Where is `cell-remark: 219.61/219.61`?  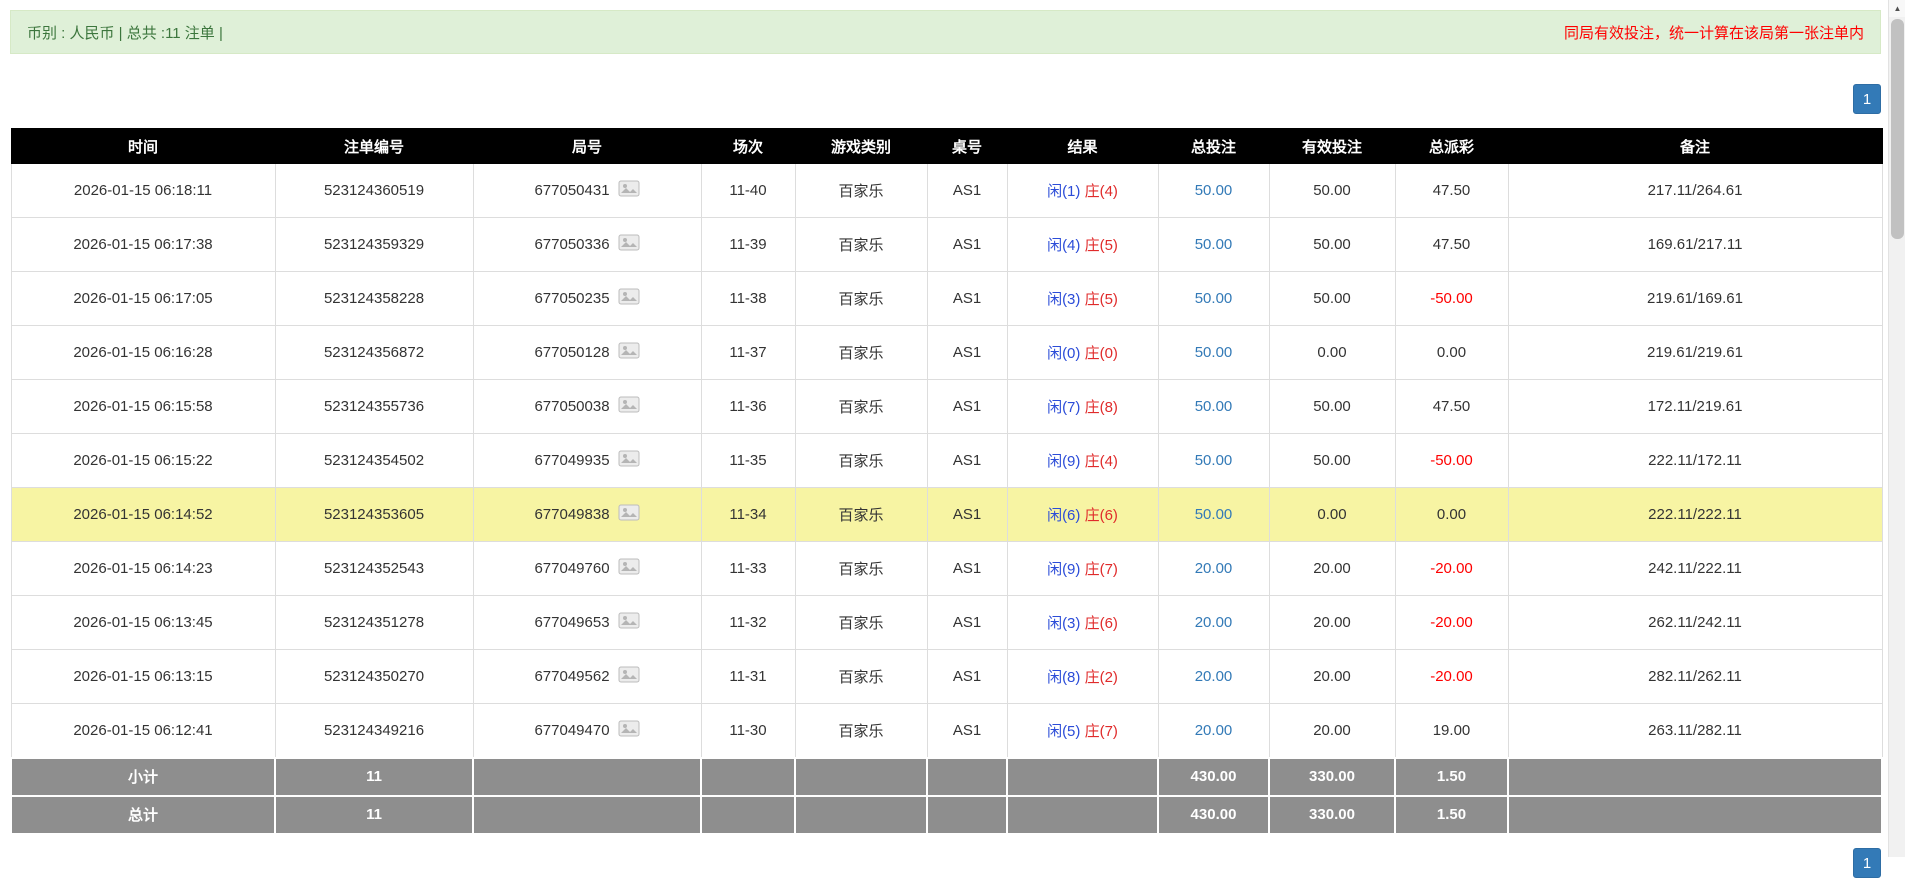 cell-remark: 219.61/219.61 is located at coordinates (1695, 352).